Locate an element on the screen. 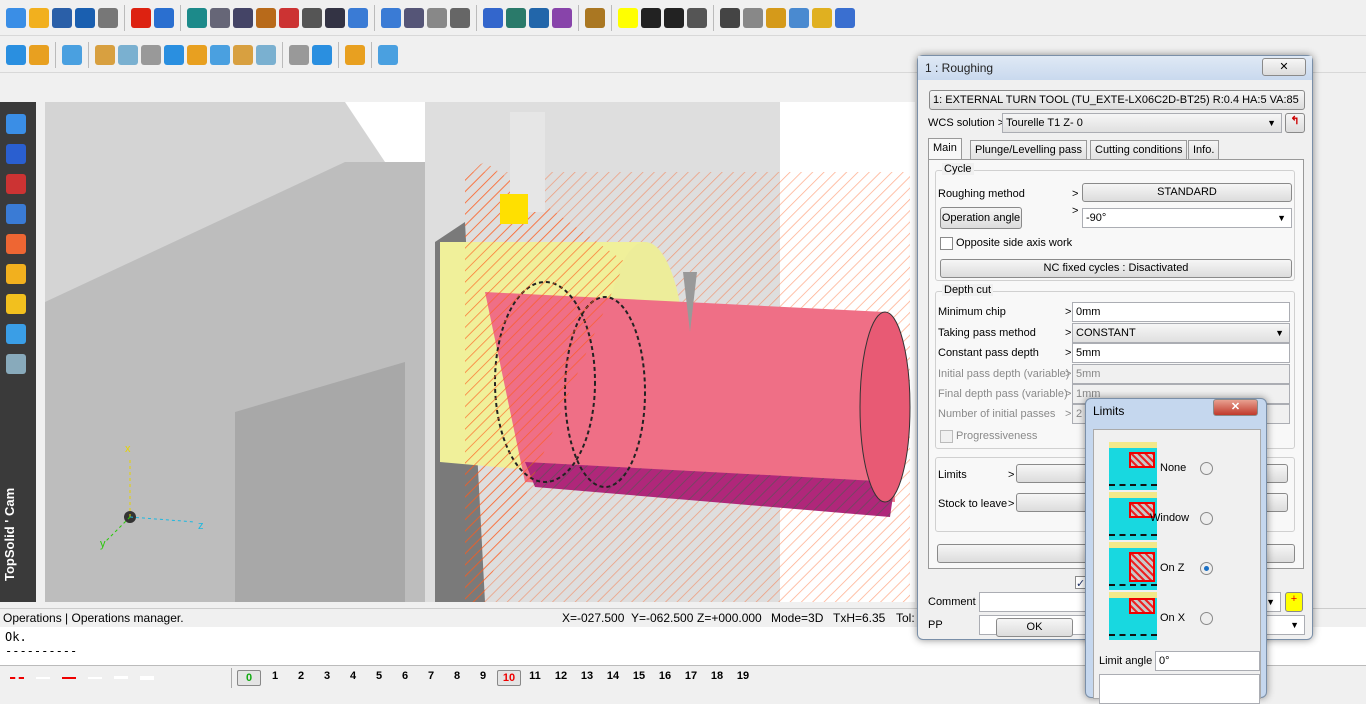  nc-fixed-cycles-button: NC fixed cycles : Disactivated is located at coordinates (1116, 268).